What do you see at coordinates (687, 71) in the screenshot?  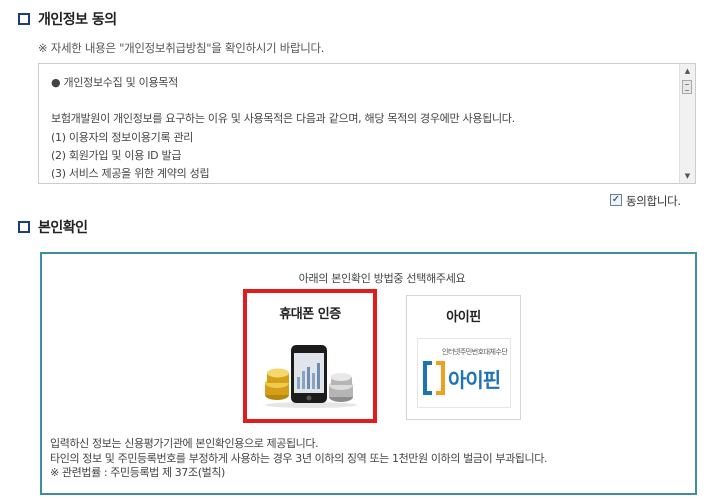 I see `scroll-up-arrow-icon: ▲` at bounding box center [687, 71].